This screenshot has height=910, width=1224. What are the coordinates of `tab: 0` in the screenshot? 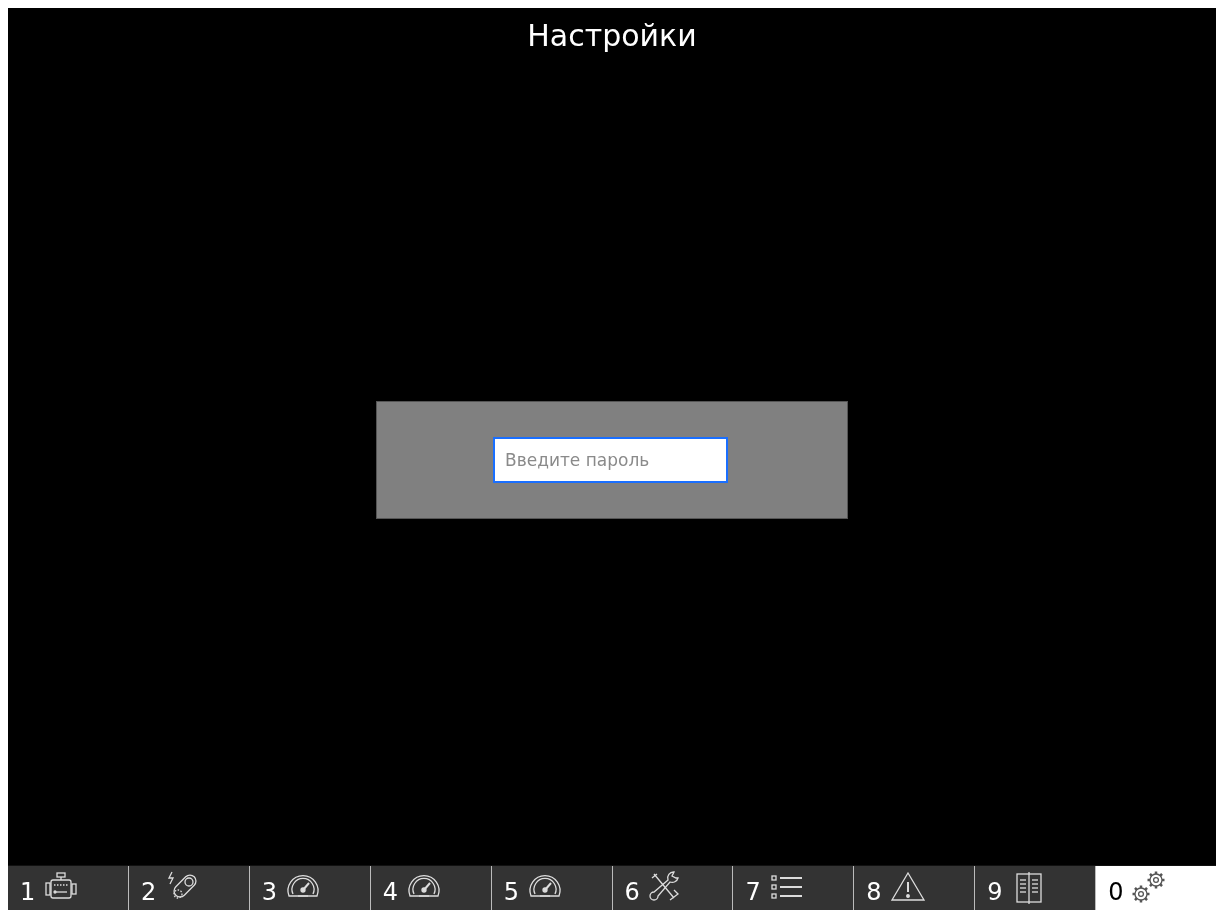 It's located at (1156, 888).